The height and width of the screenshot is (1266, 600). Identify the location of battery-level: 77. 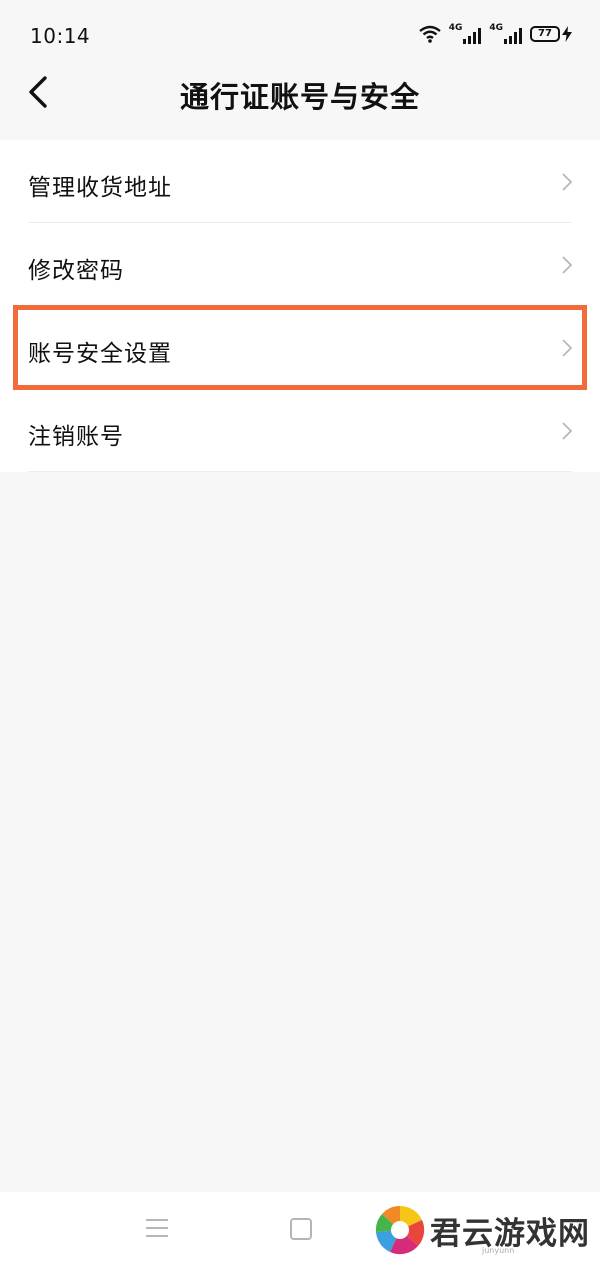
(545, 34).